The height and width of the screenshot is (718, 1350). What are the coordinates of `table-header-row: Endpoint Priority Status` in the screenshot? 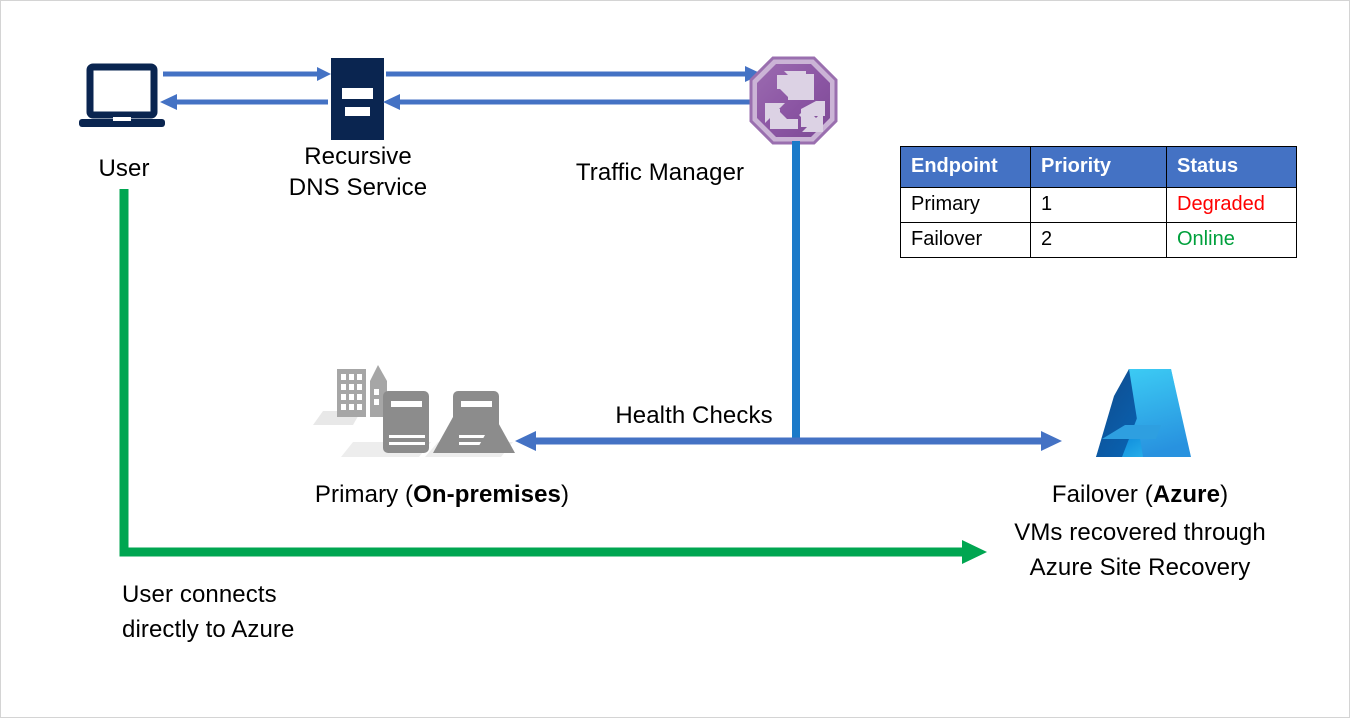 It's located at (1098, 167).